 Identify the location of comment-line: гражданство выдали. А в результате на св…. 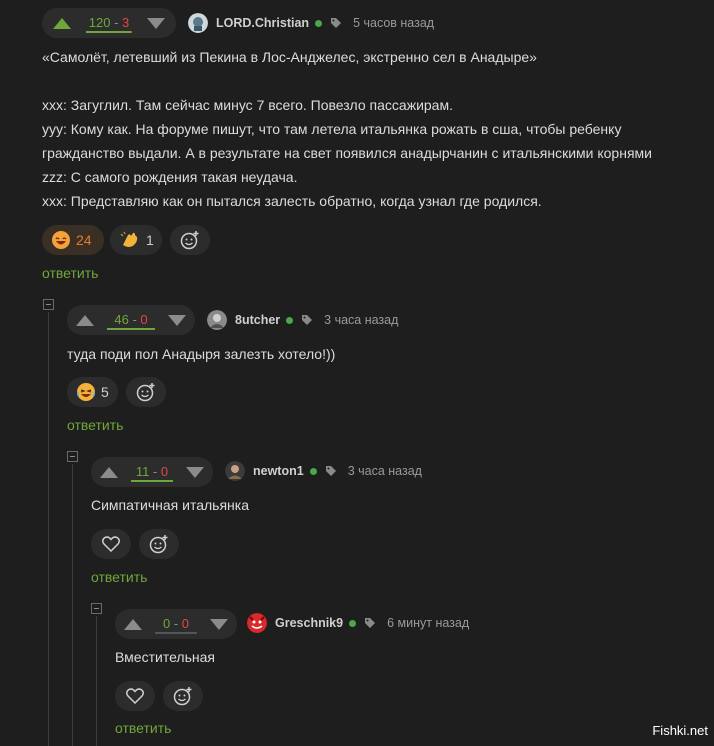
(347, 153).